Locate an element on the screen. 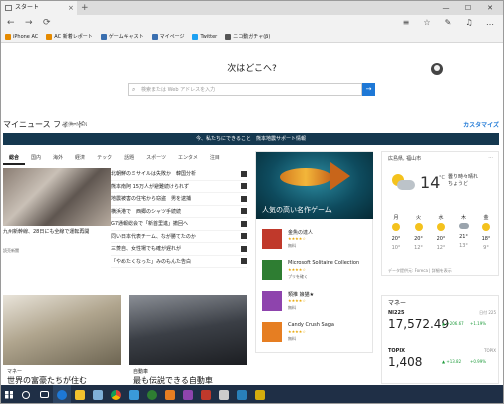 The width and height of the screenshot is (504, 404). game-item: 類推 娘猫★ ★★★★☆ 無料 is located at coordinates (317, 301).